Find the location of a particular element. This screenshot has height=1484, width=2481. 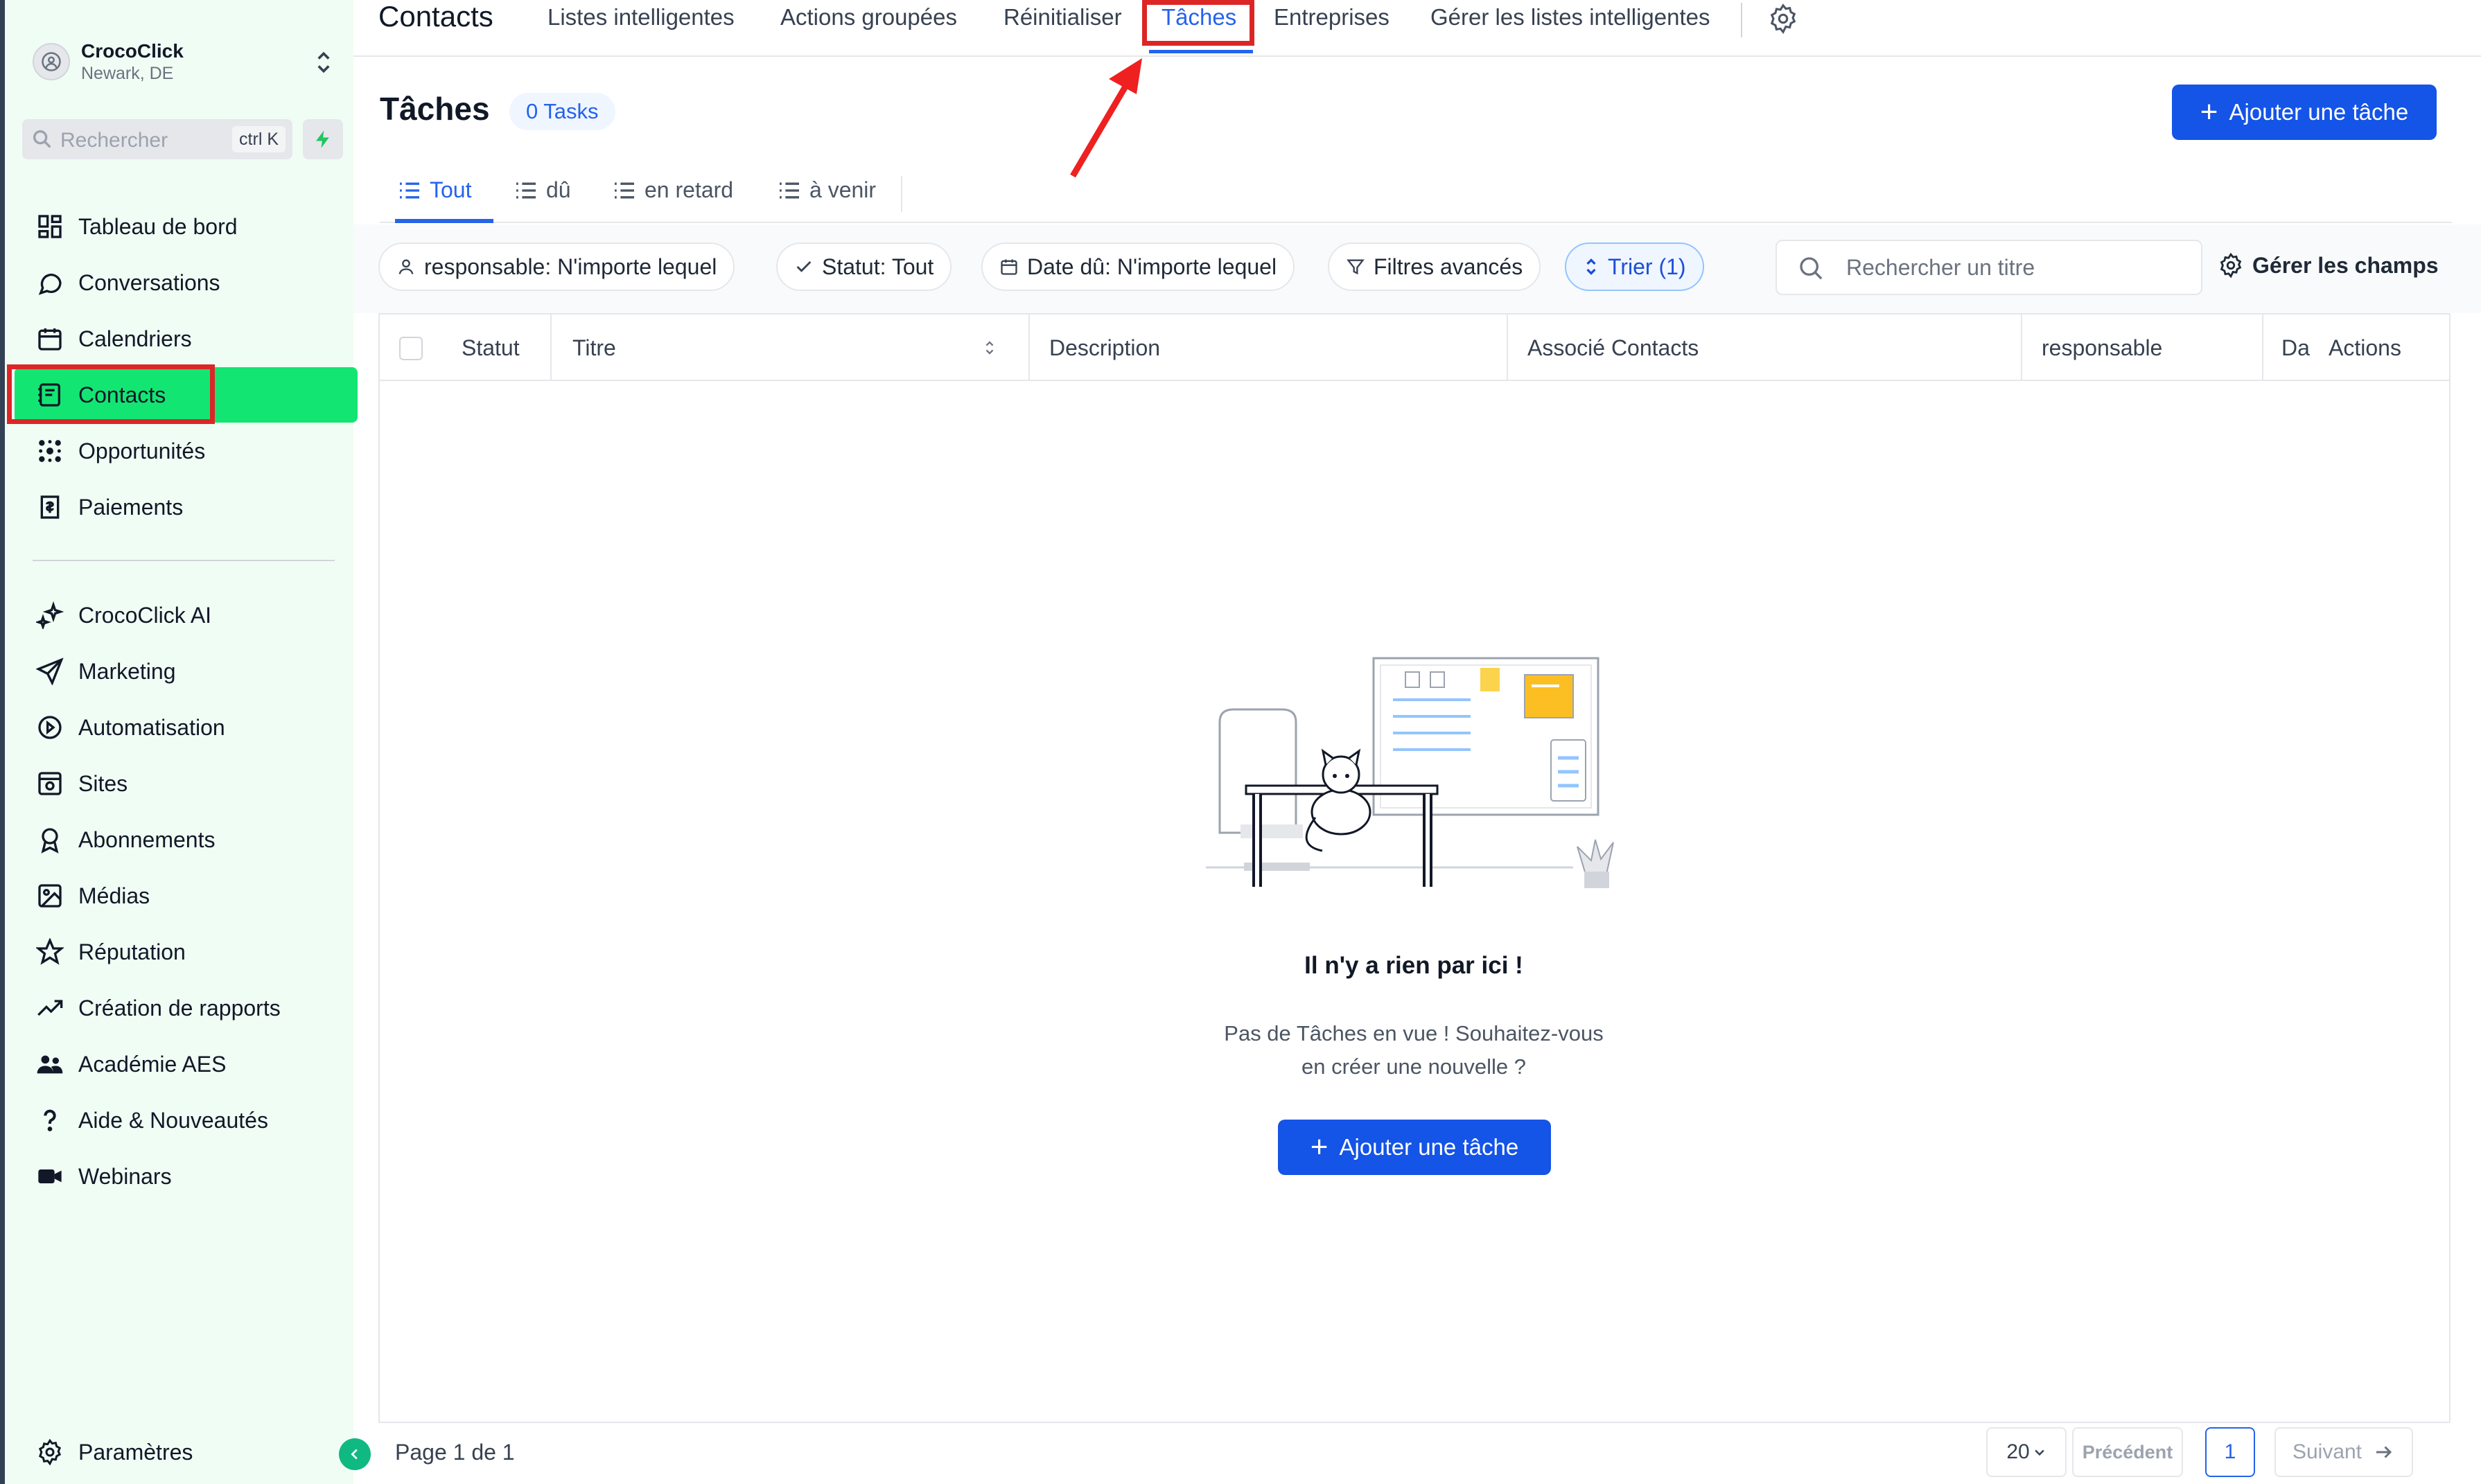

account-location: Newark, DE is located at coordinates (127, 73).